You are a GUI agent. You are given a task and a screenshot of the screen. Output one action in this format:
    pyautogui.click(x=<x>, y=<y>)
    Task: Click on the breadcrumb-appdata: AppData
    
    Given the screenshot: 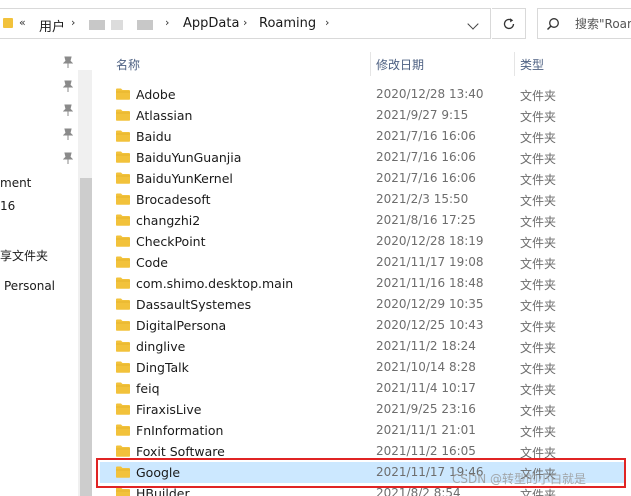 What is the action you would take?
    pyautogui.click(x=211, y=23)
    